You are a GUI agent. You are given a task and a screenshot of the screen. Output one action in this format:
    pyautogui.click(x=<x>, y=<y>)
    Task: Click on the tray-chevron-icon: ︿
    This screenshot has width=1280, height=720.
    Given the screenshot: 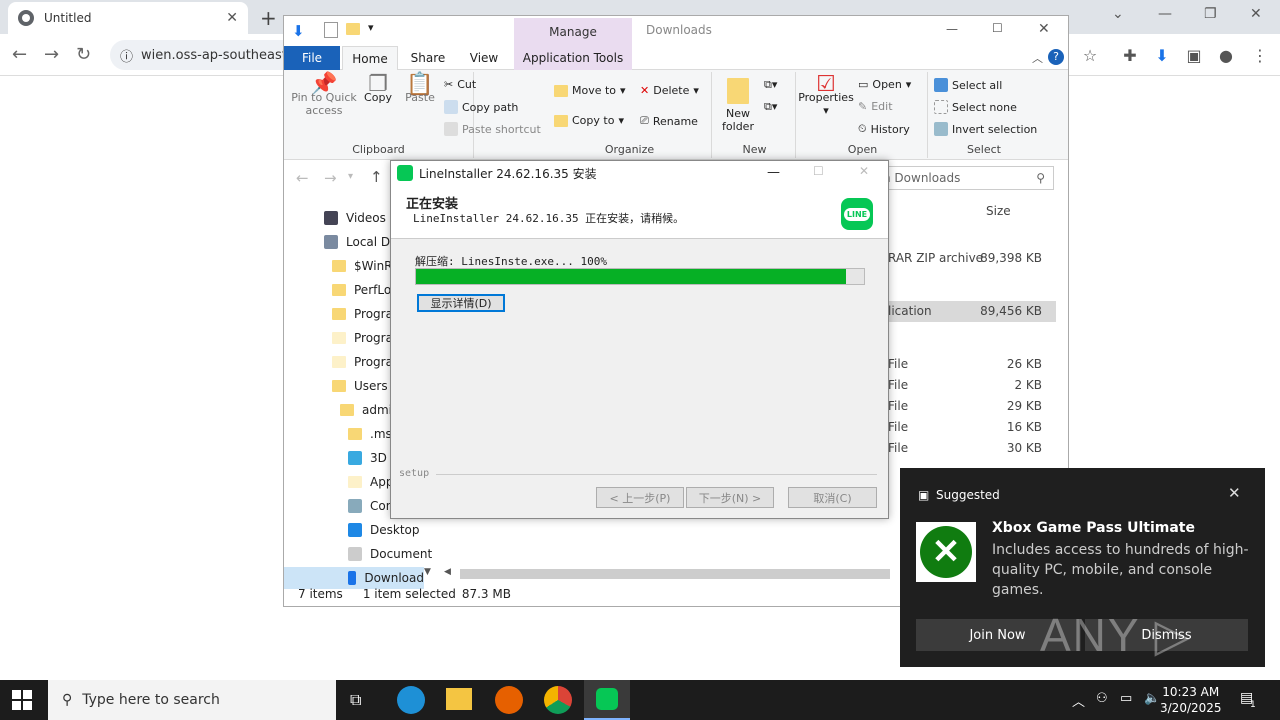 What is the action you would take?
    pyautogui.click(x=1078, y=700)
    